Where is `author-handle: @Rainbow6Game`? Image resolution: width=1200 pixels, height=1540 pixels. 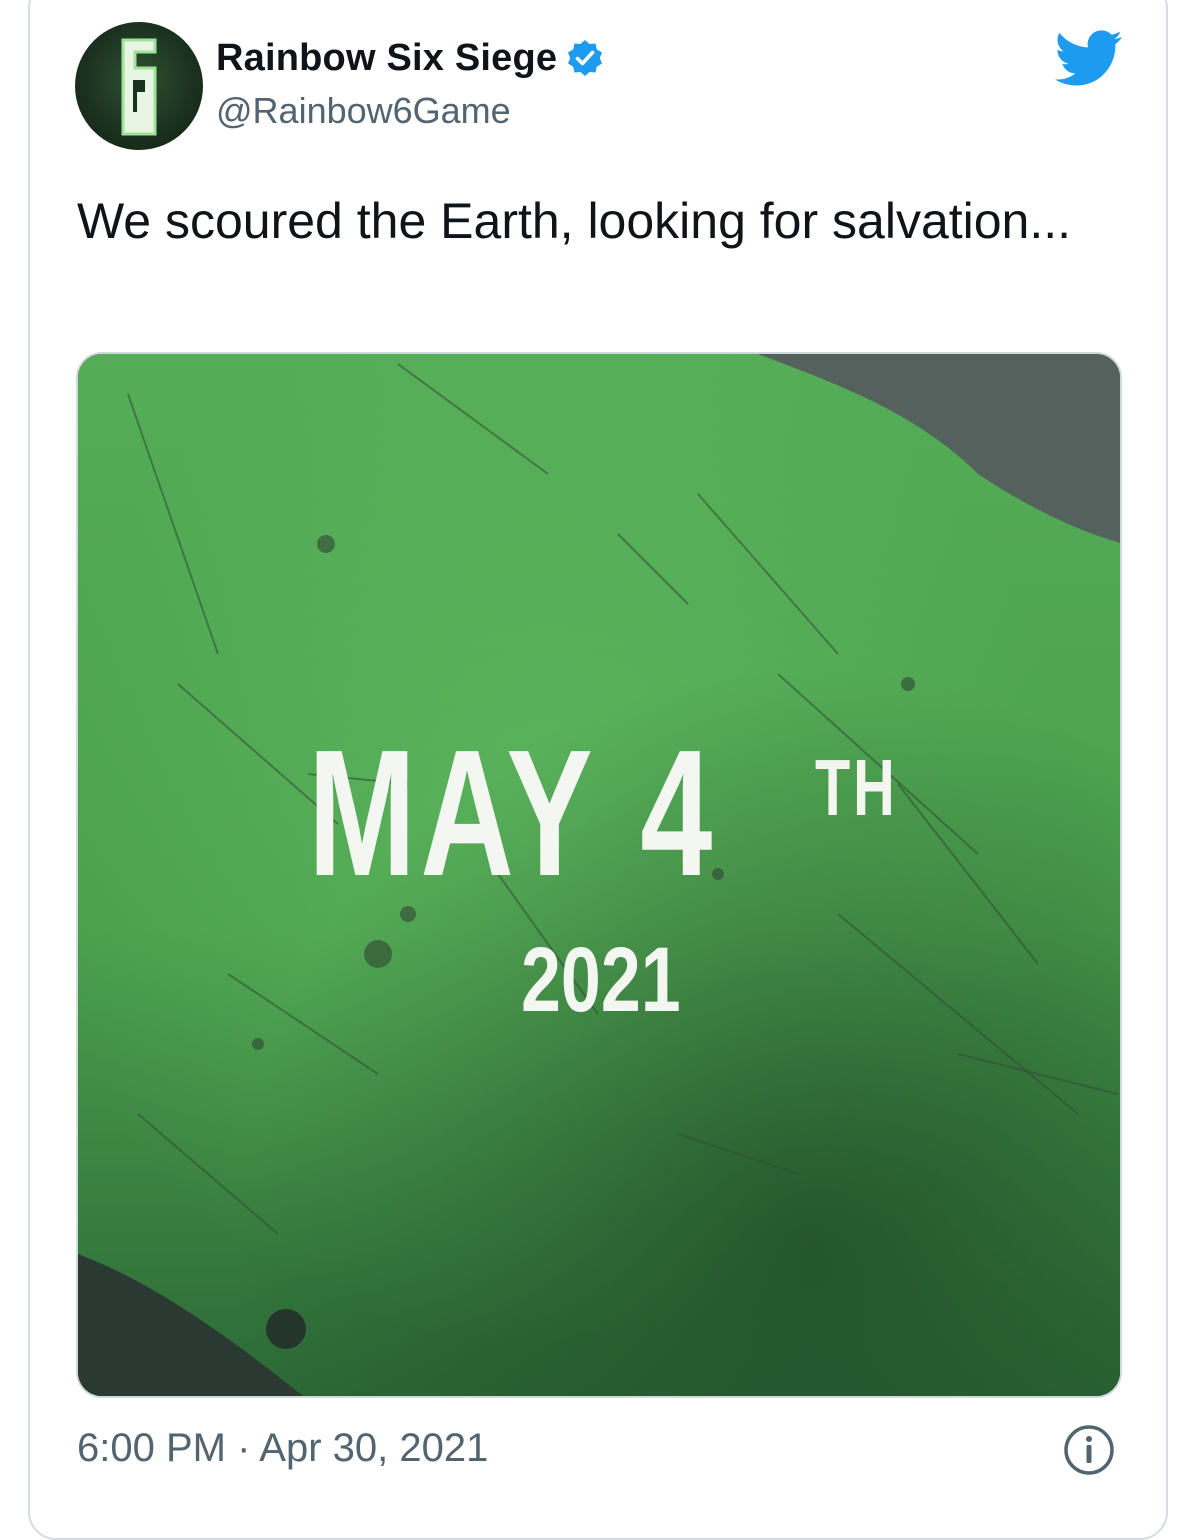
author-handle: @Rainbow6Game is located at coordinates (363, 111).